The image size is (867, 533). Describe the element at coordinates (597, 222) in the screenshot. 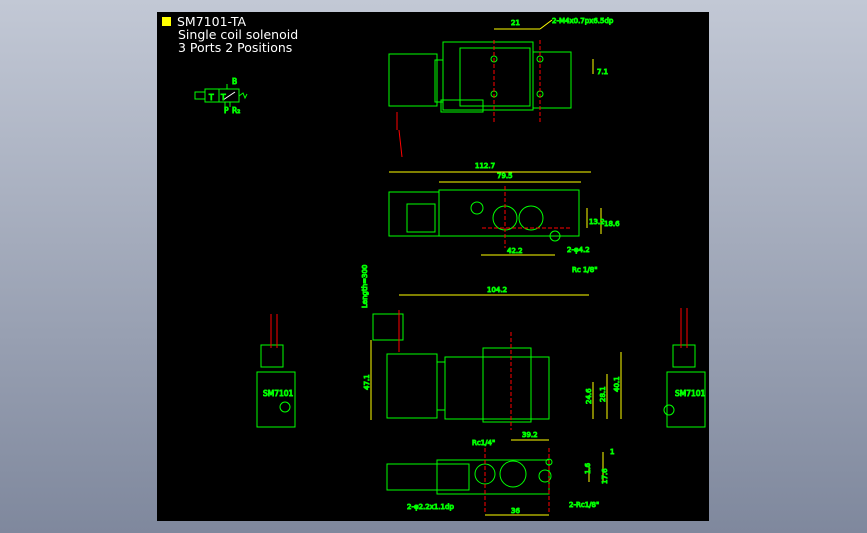

I see `dim-13-2: 13.2` at that location.